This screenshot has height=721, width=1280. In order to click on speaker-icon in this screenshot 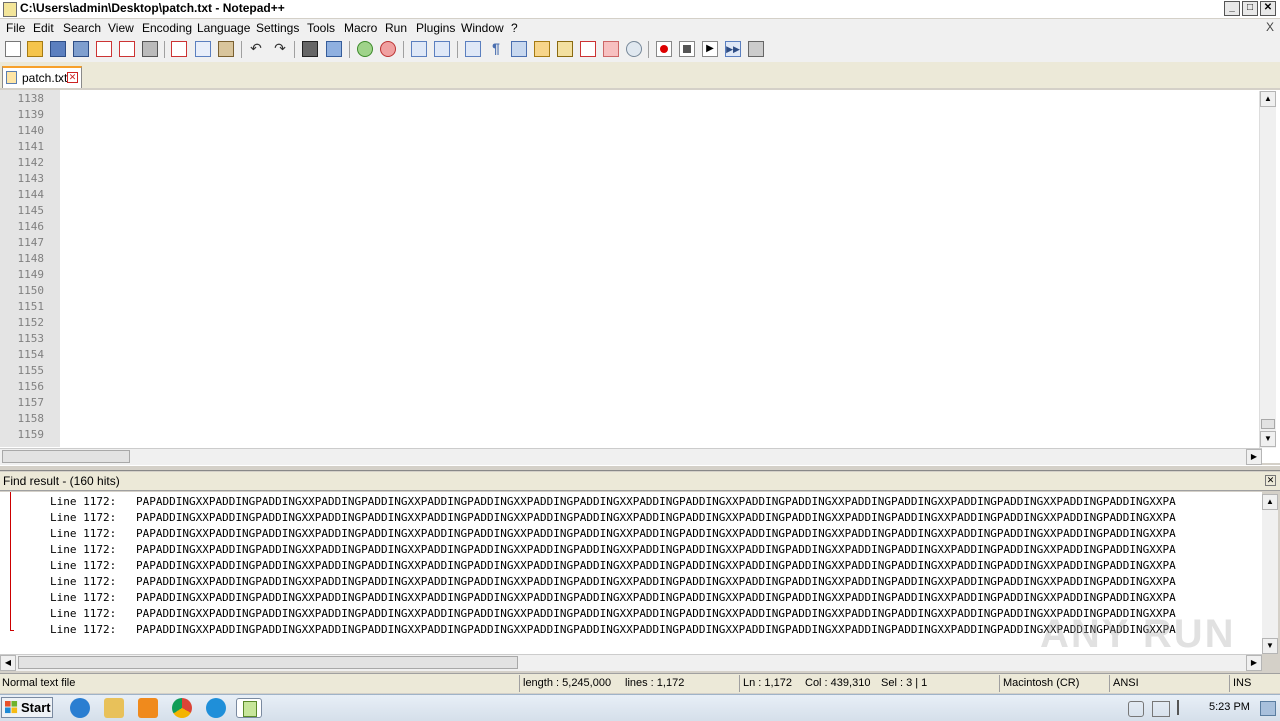, I will do `click(1136, 709)`.